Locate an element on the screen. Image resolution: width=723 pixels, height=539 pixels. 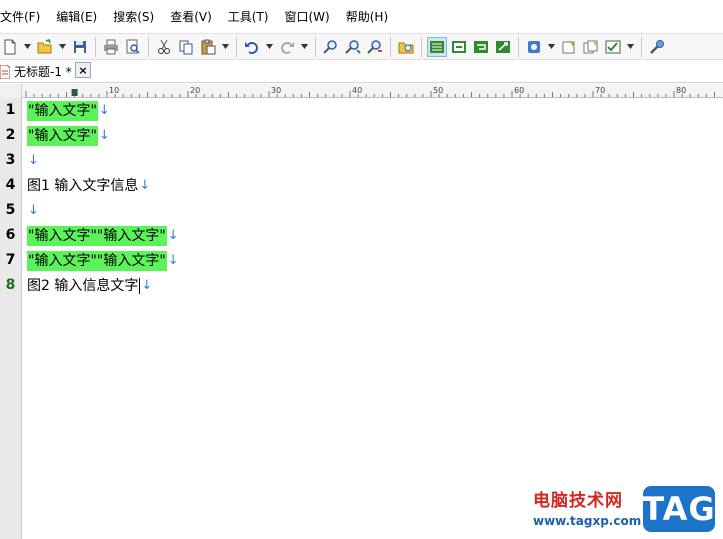
ruler-row: 10 20 30 40 50 60 70 80 is located at coordinates (361, 91).